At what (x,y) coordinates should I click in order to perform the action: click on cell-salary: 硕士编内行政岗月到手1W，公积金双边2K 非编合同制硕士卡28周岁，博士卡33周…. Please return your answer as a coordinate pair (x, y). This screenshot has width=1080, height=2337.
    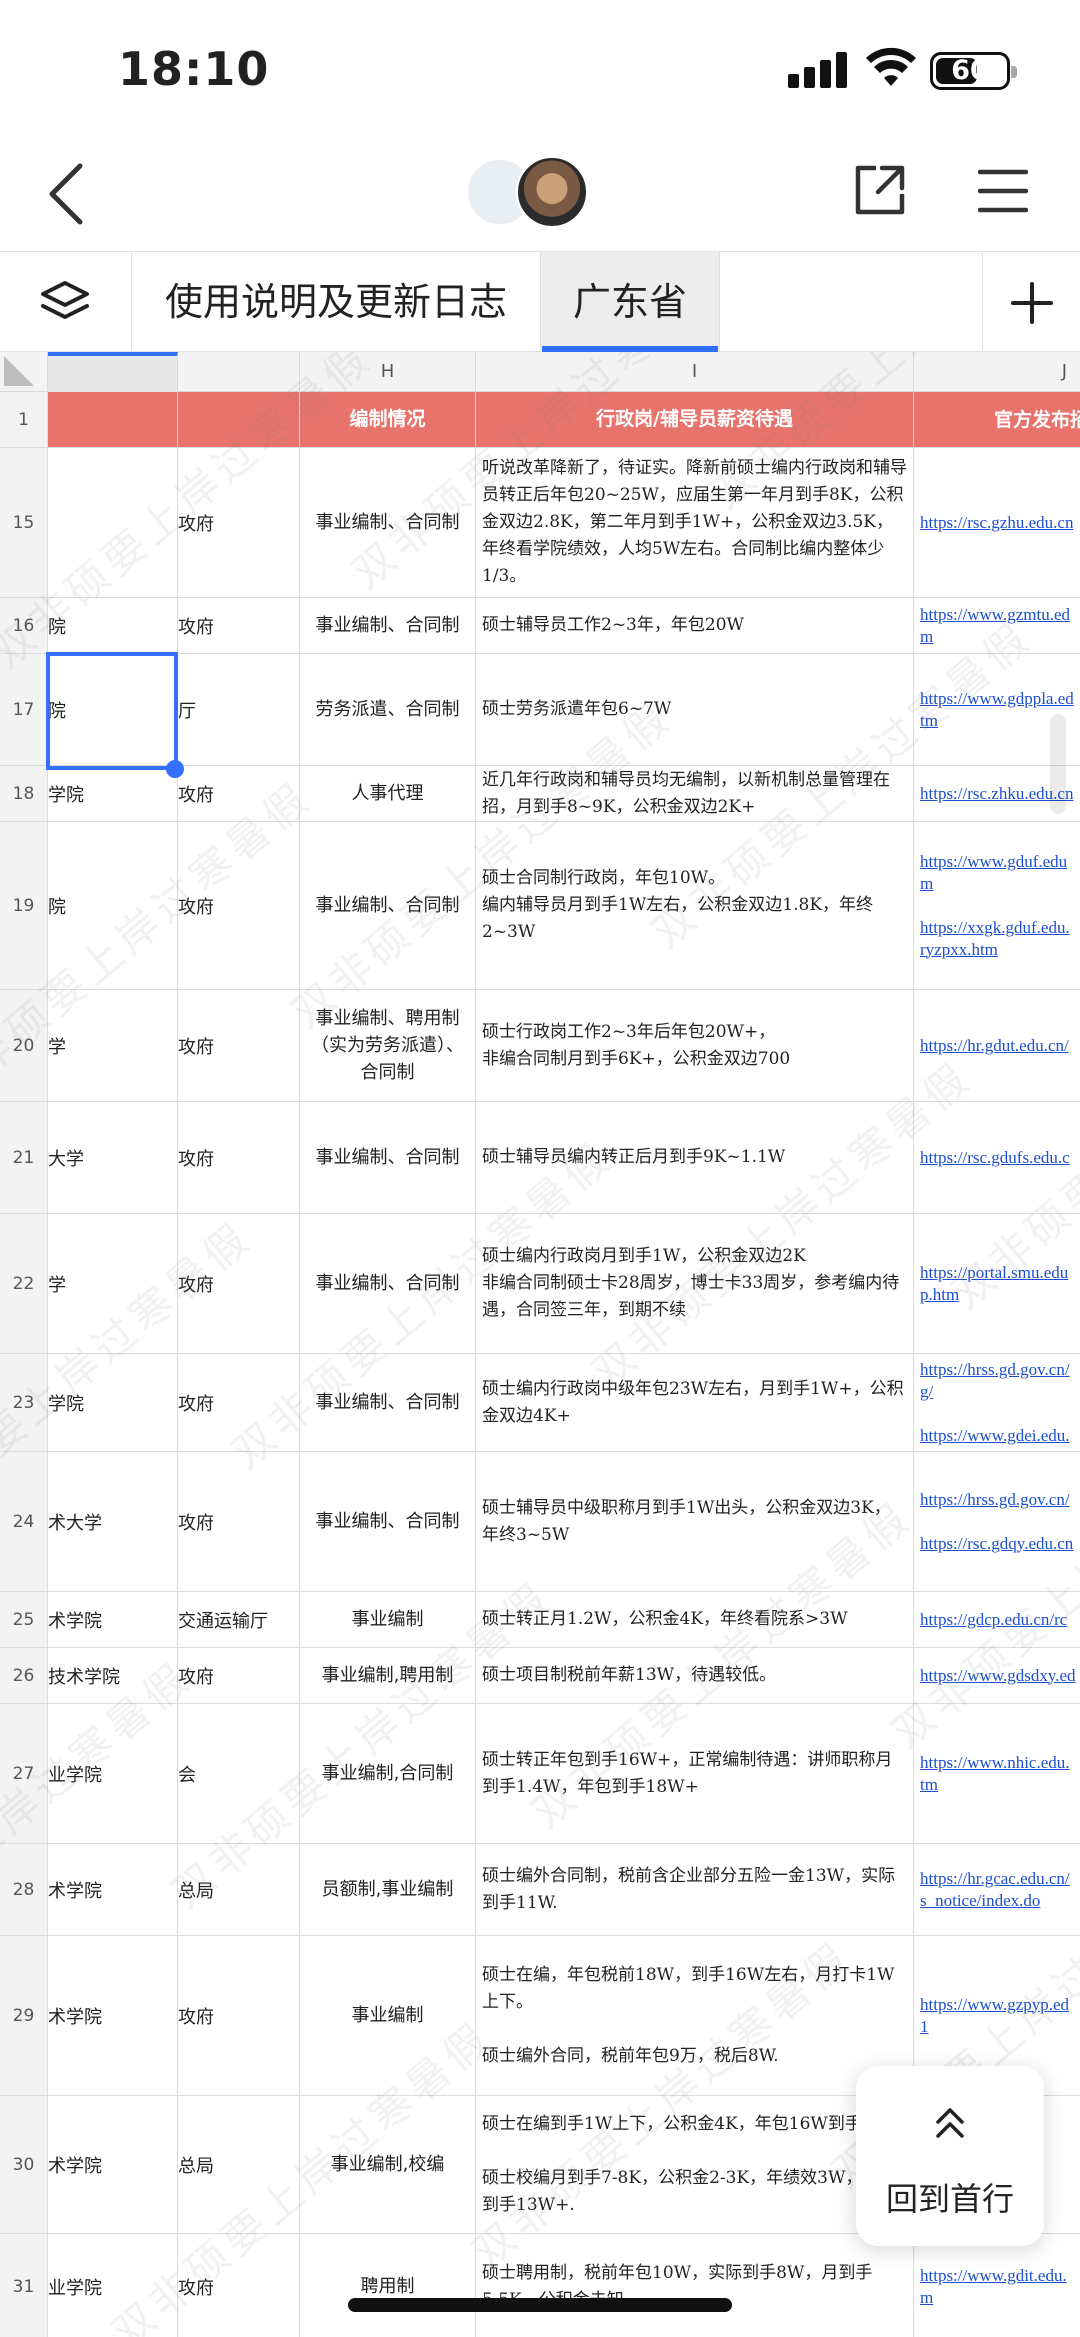
    Looking at the image, I should click on (695, 1283).